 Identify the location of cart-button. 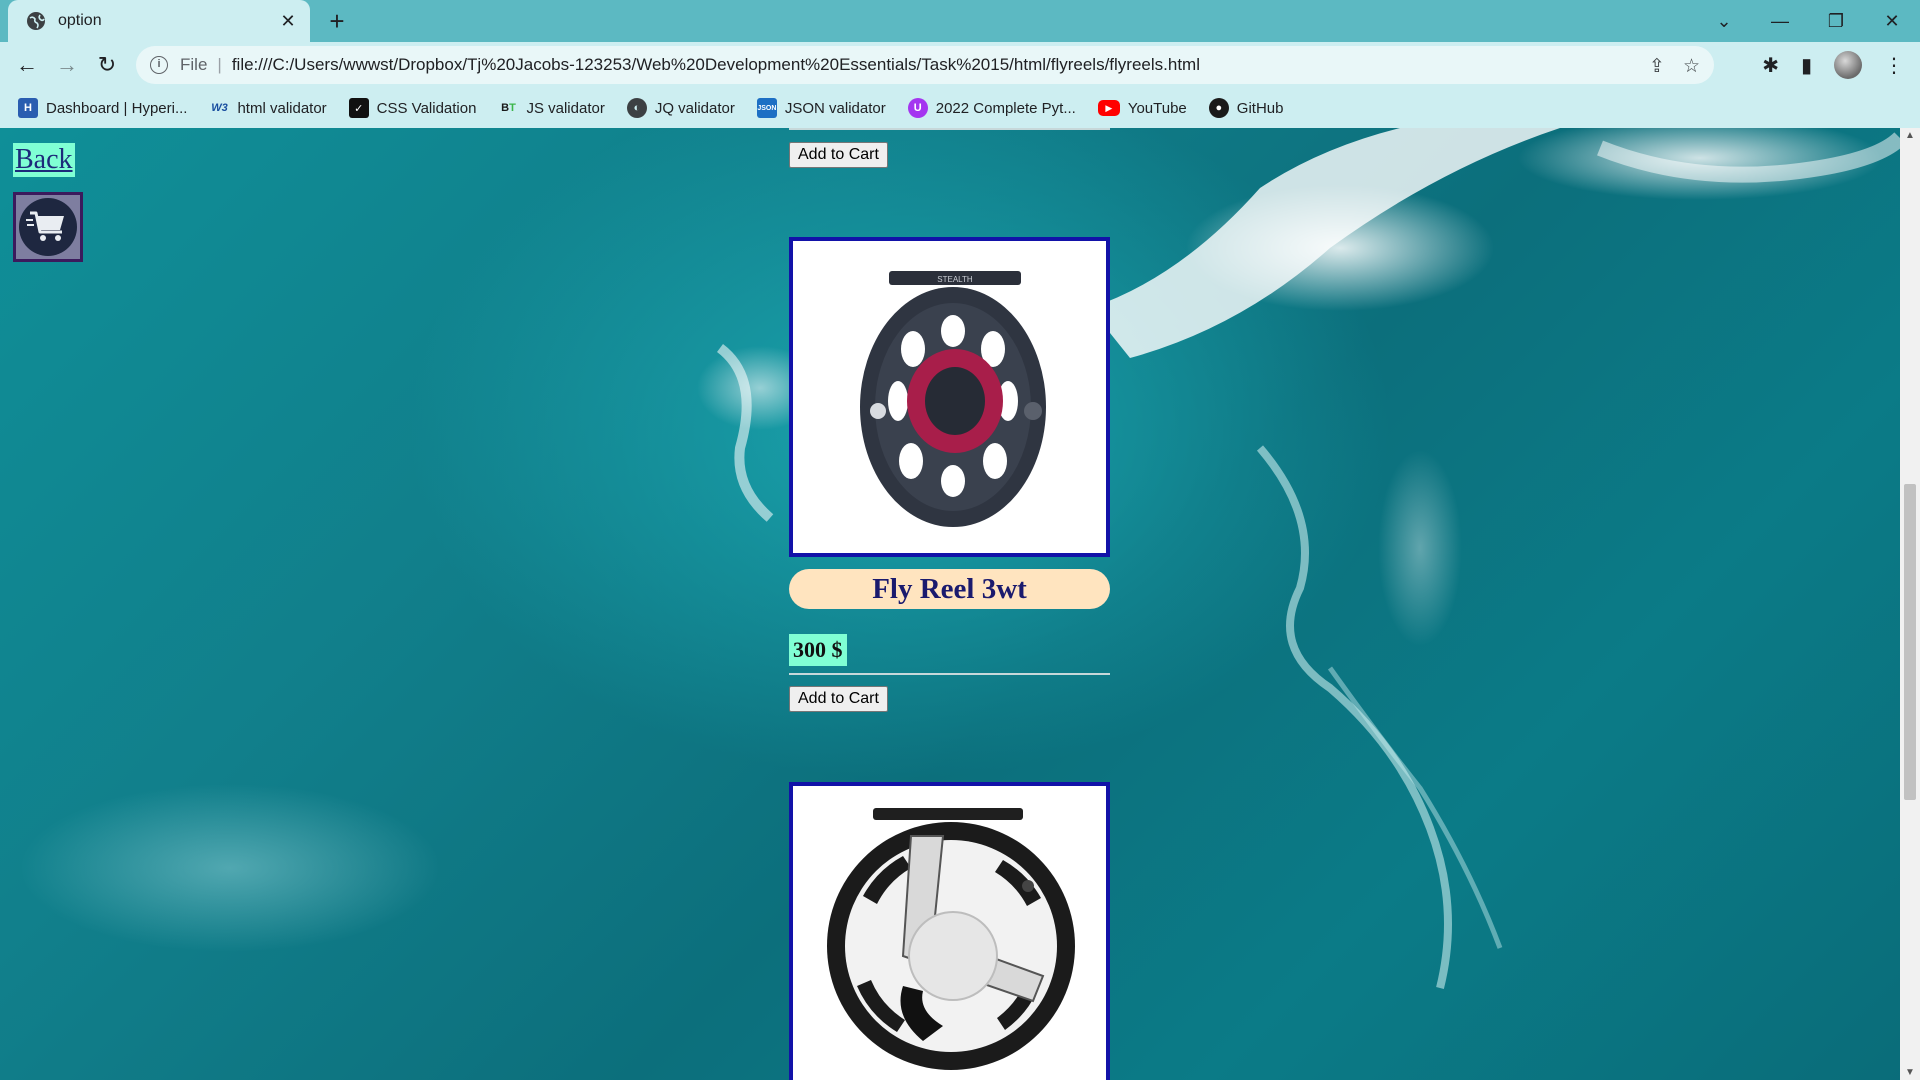
(48, 227).